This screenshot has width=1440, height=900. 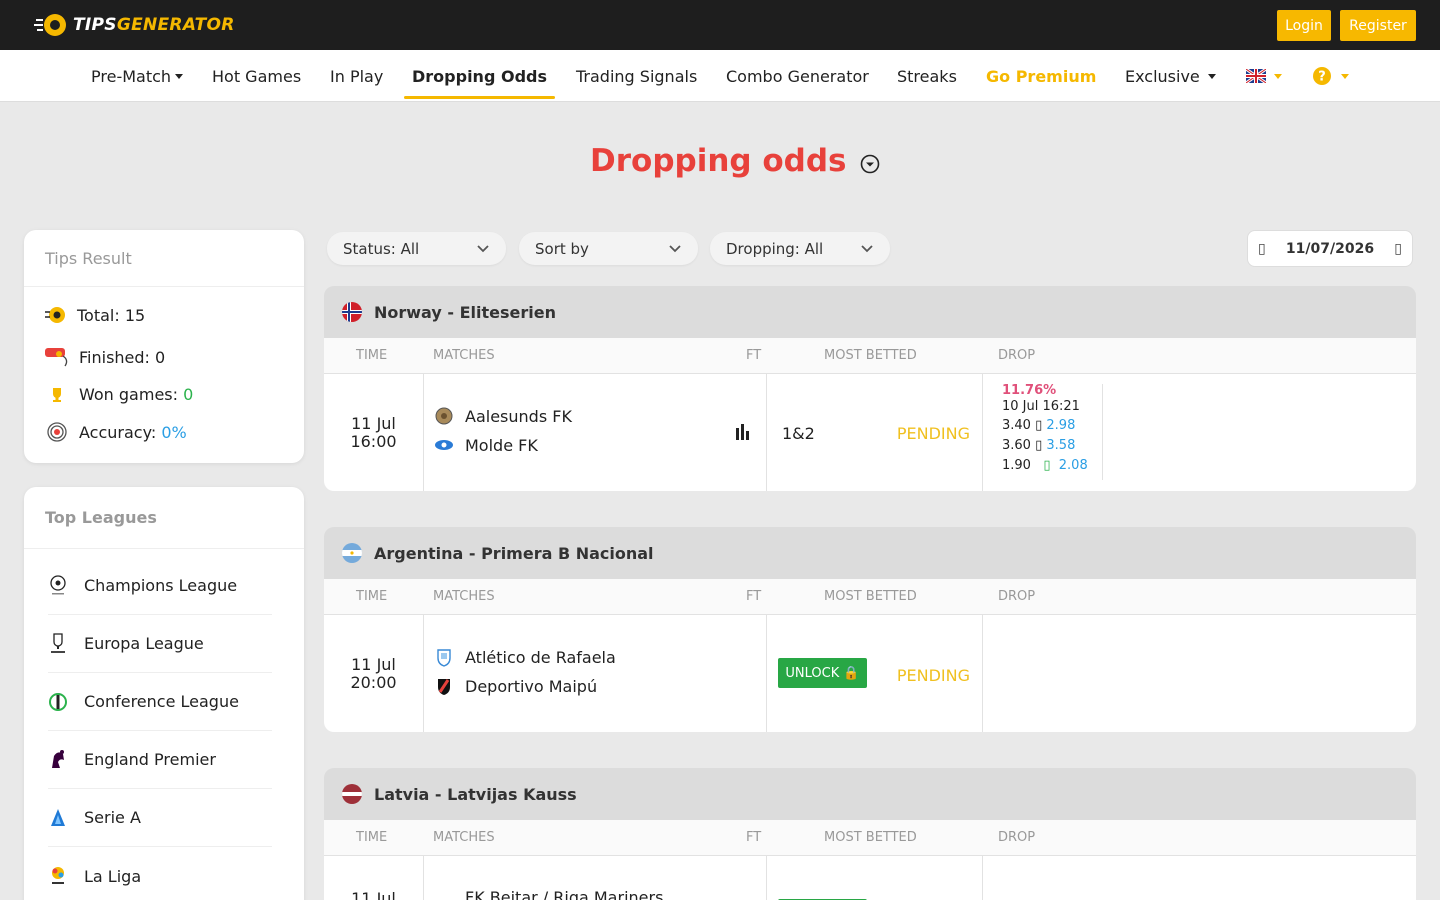 I want to click on league-europa-league: Europa League, so click(x=160, y=644).